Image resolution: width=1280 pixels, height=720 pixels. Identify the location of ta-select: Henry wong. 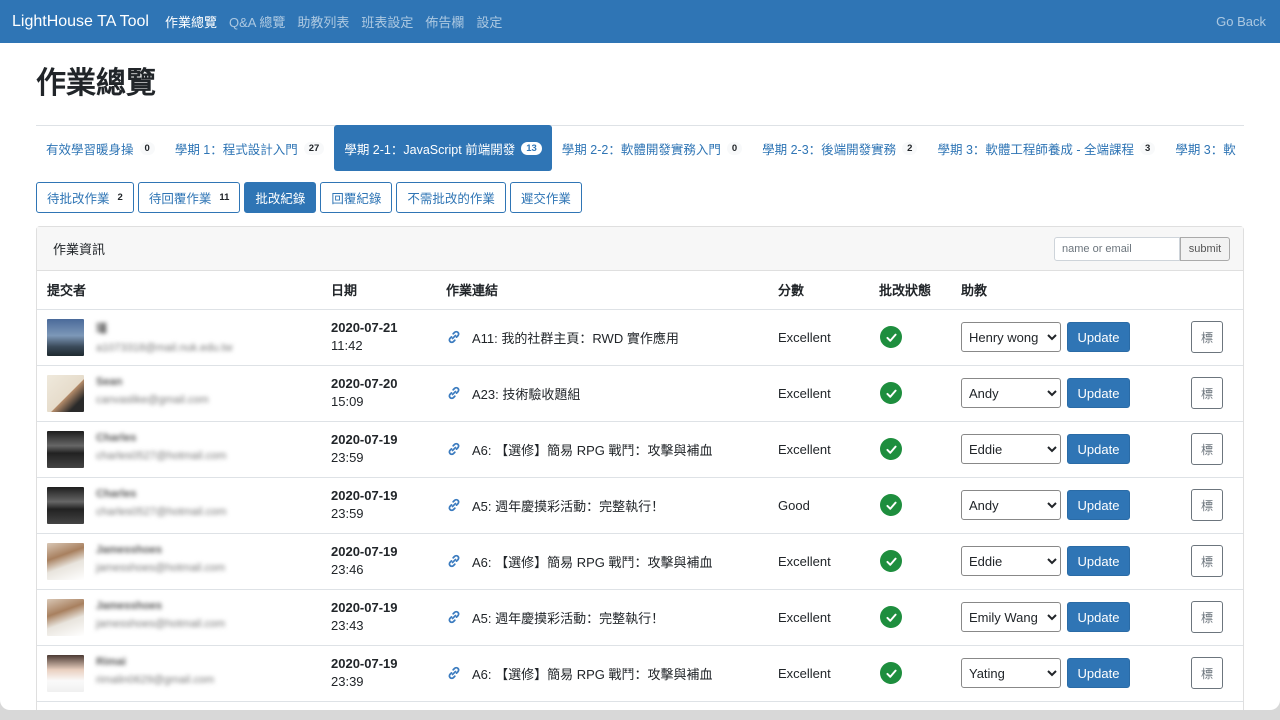
(1011, 337).